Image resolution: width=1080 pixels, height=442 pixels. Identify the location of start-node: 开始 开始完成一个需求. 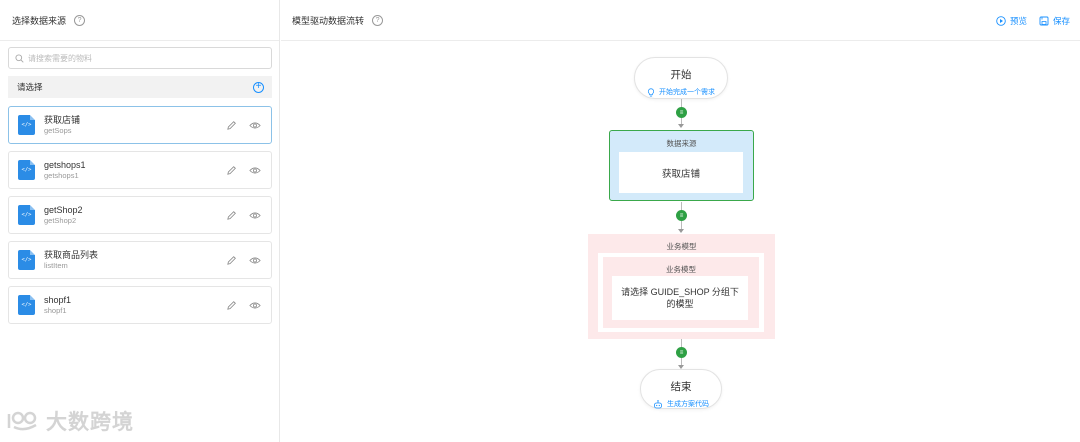
(681, 78).